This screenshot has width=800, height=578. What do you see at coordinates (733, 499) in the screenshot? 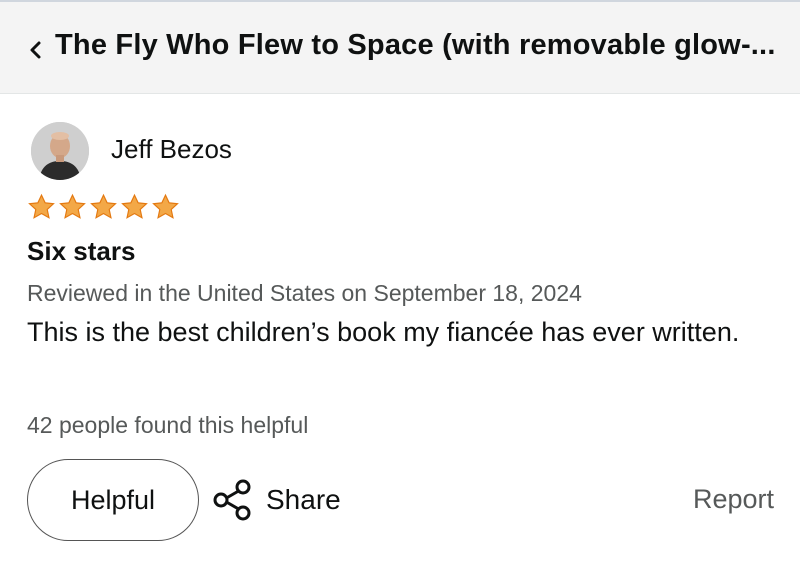
I see `report-link: Report` at bounding box center [733, 499].